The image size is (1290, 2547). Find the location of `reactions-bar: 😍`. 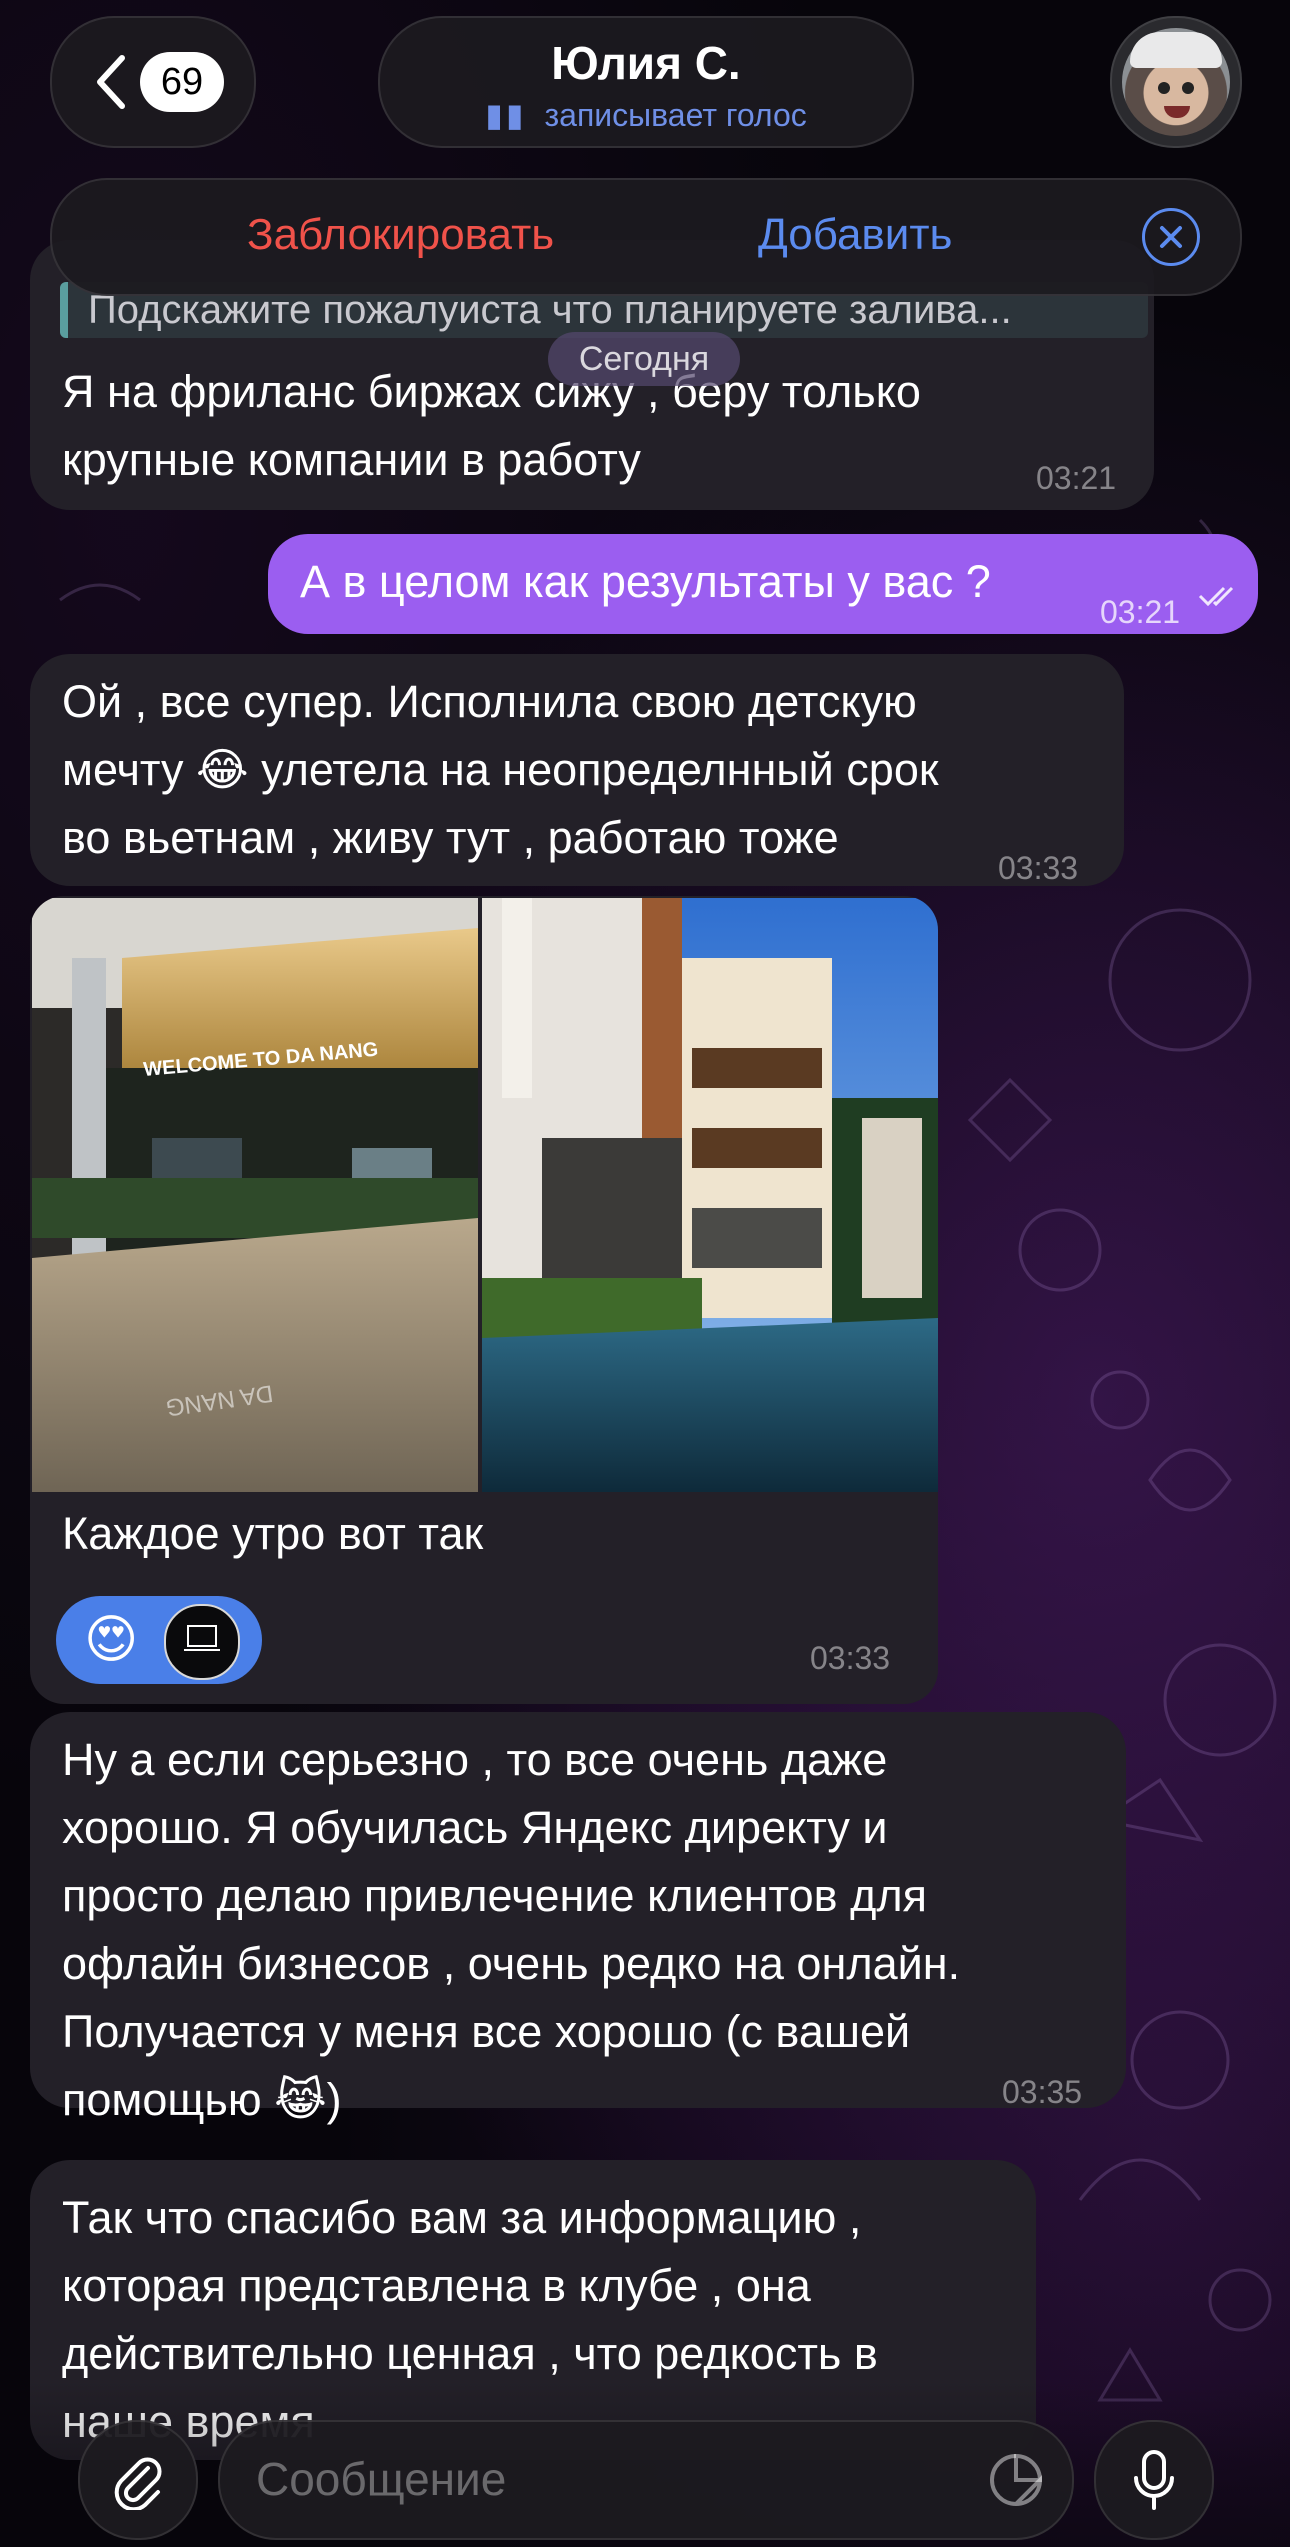

reactions-bar: 😍 is located at coordinates (159, 1640).